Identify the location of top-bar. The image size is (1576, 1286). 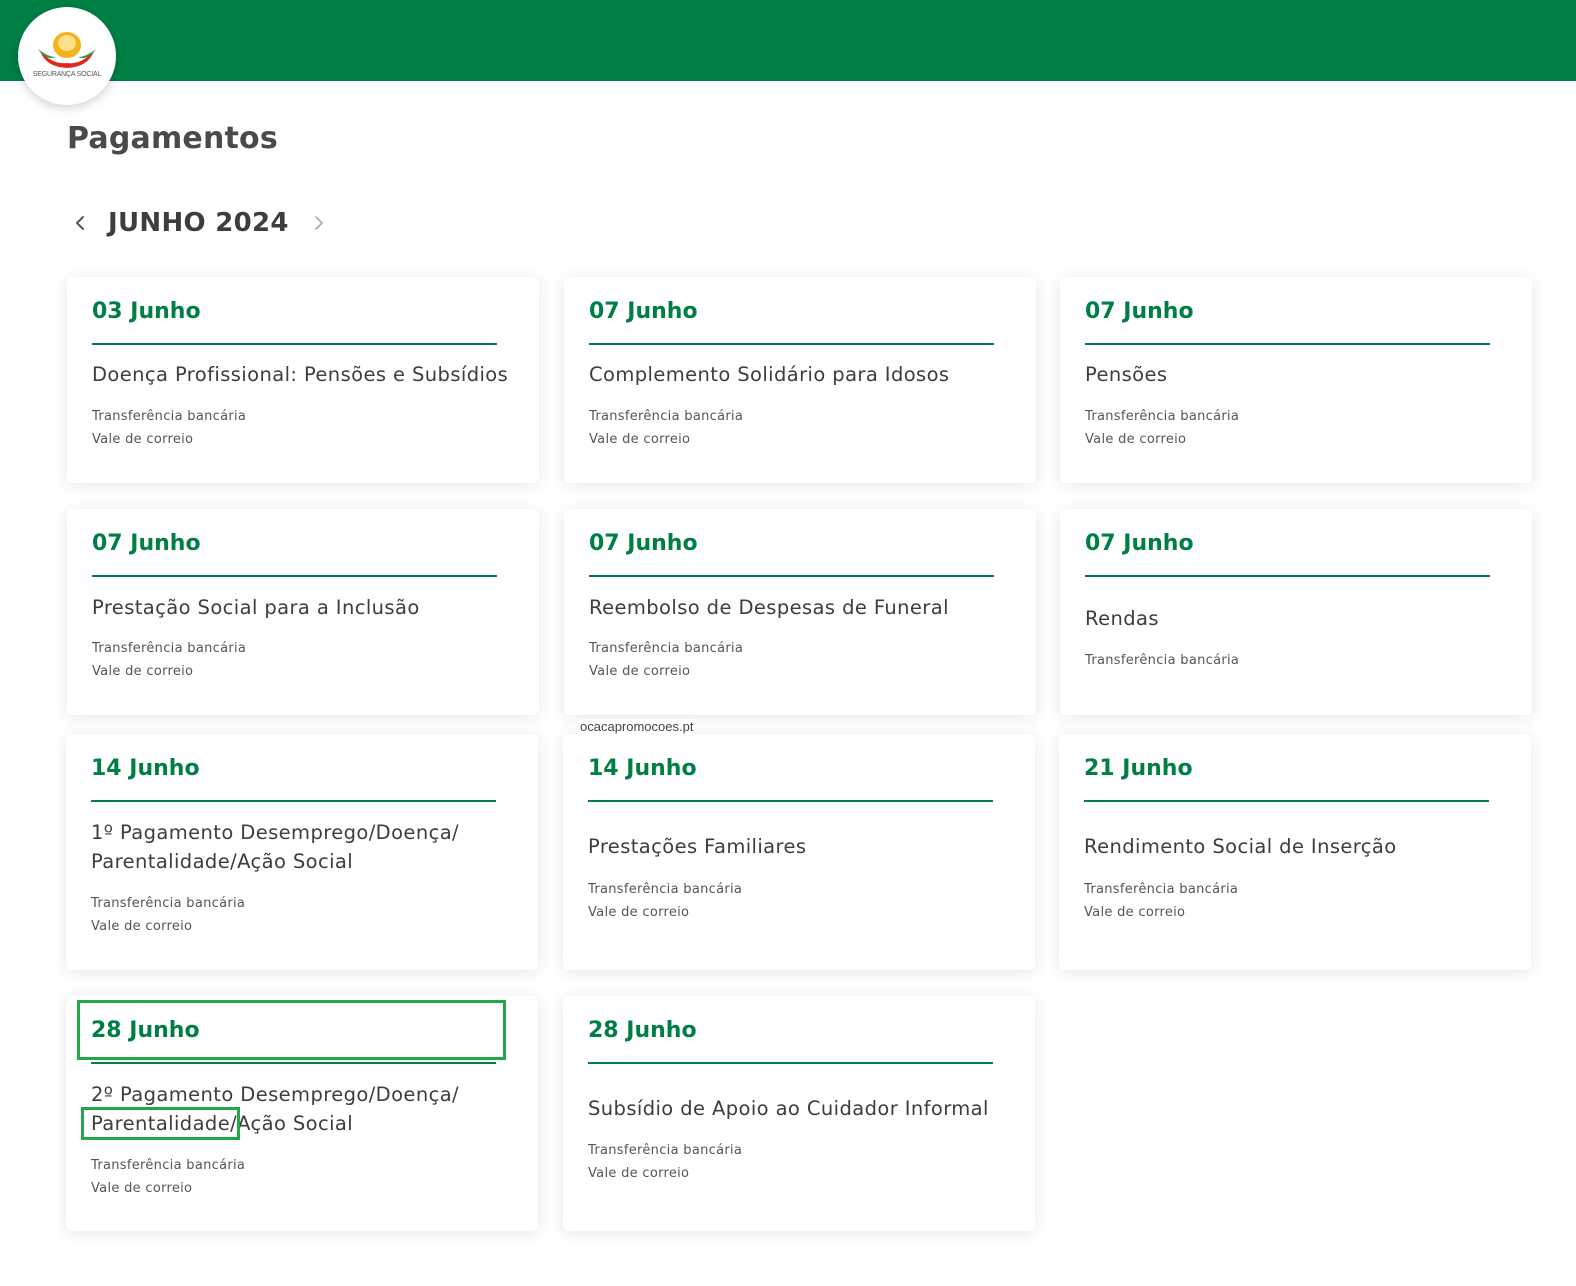
(788, 40).